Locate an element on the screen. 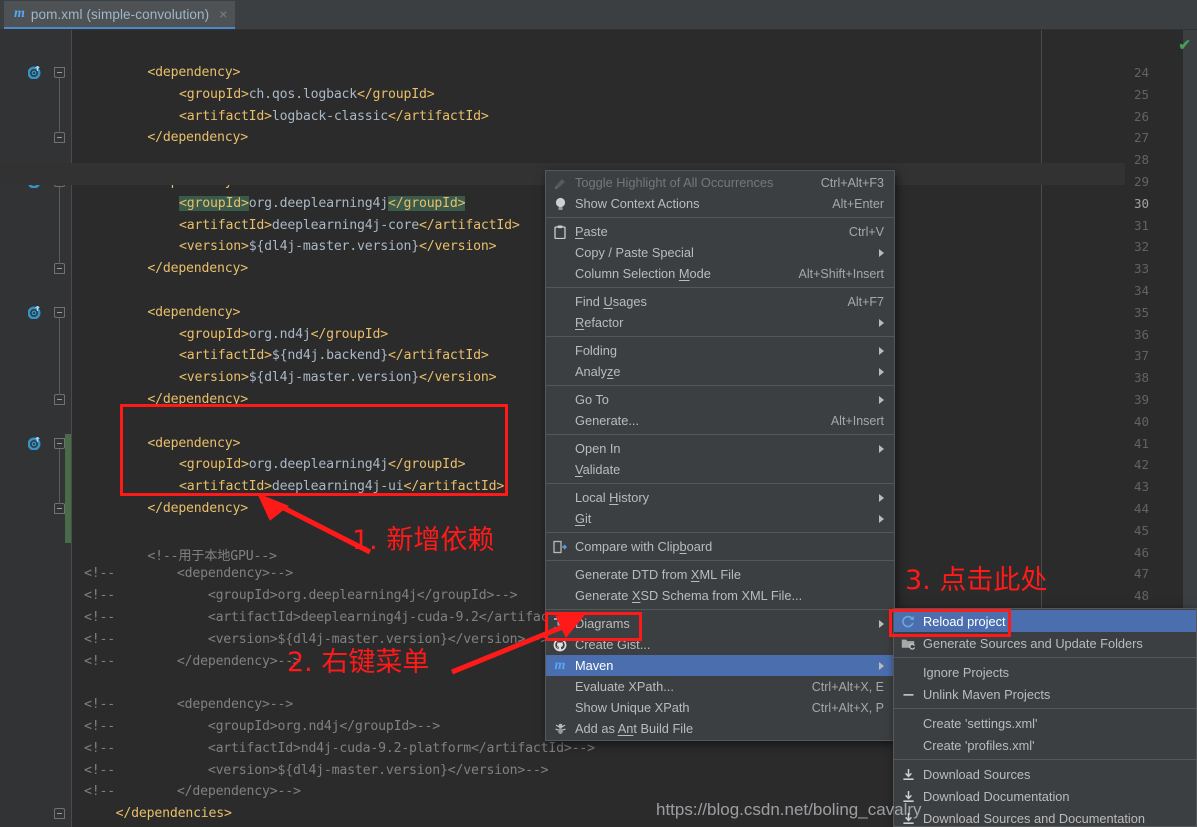 The width and height of the screenshot is (1197, 827). menu-item-label: Create 'settings.xml' is located at coordinates (980, 723).